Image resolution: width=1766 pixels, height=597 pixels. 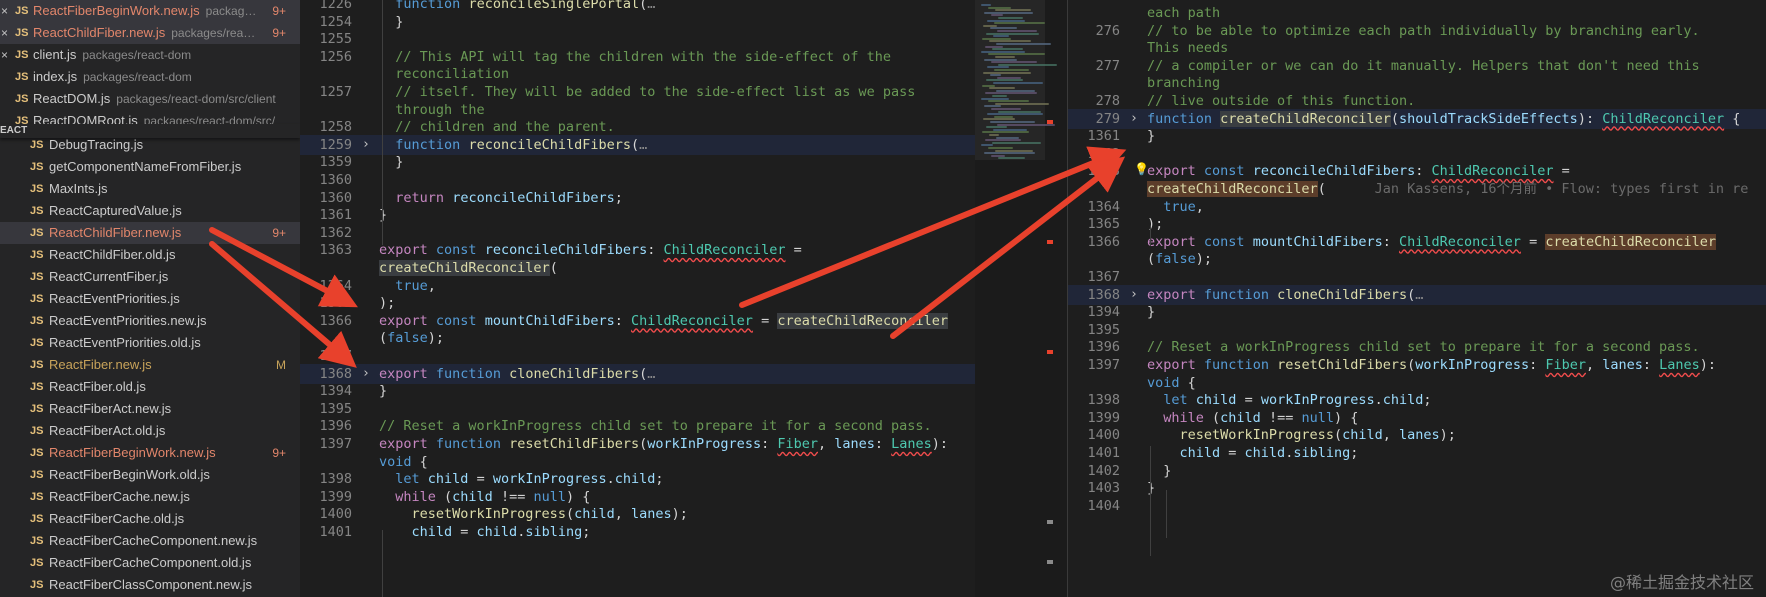 What do you see at coordinates (387, 303) in the screenshot?
I see `code-token: );` at bounding box center [387, 303].